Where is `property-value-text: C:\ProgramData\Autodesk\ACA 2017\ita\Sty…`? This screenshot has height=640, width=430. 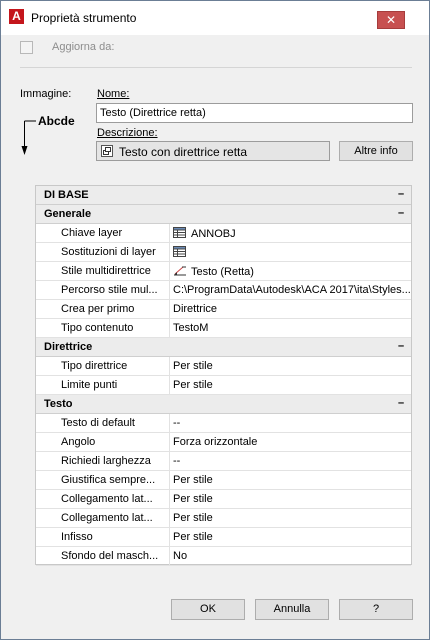 property-value-text: C:\ProgramData\Autodesk\ACA 2017\ita\Sty… is located at coordinates (292, 290).